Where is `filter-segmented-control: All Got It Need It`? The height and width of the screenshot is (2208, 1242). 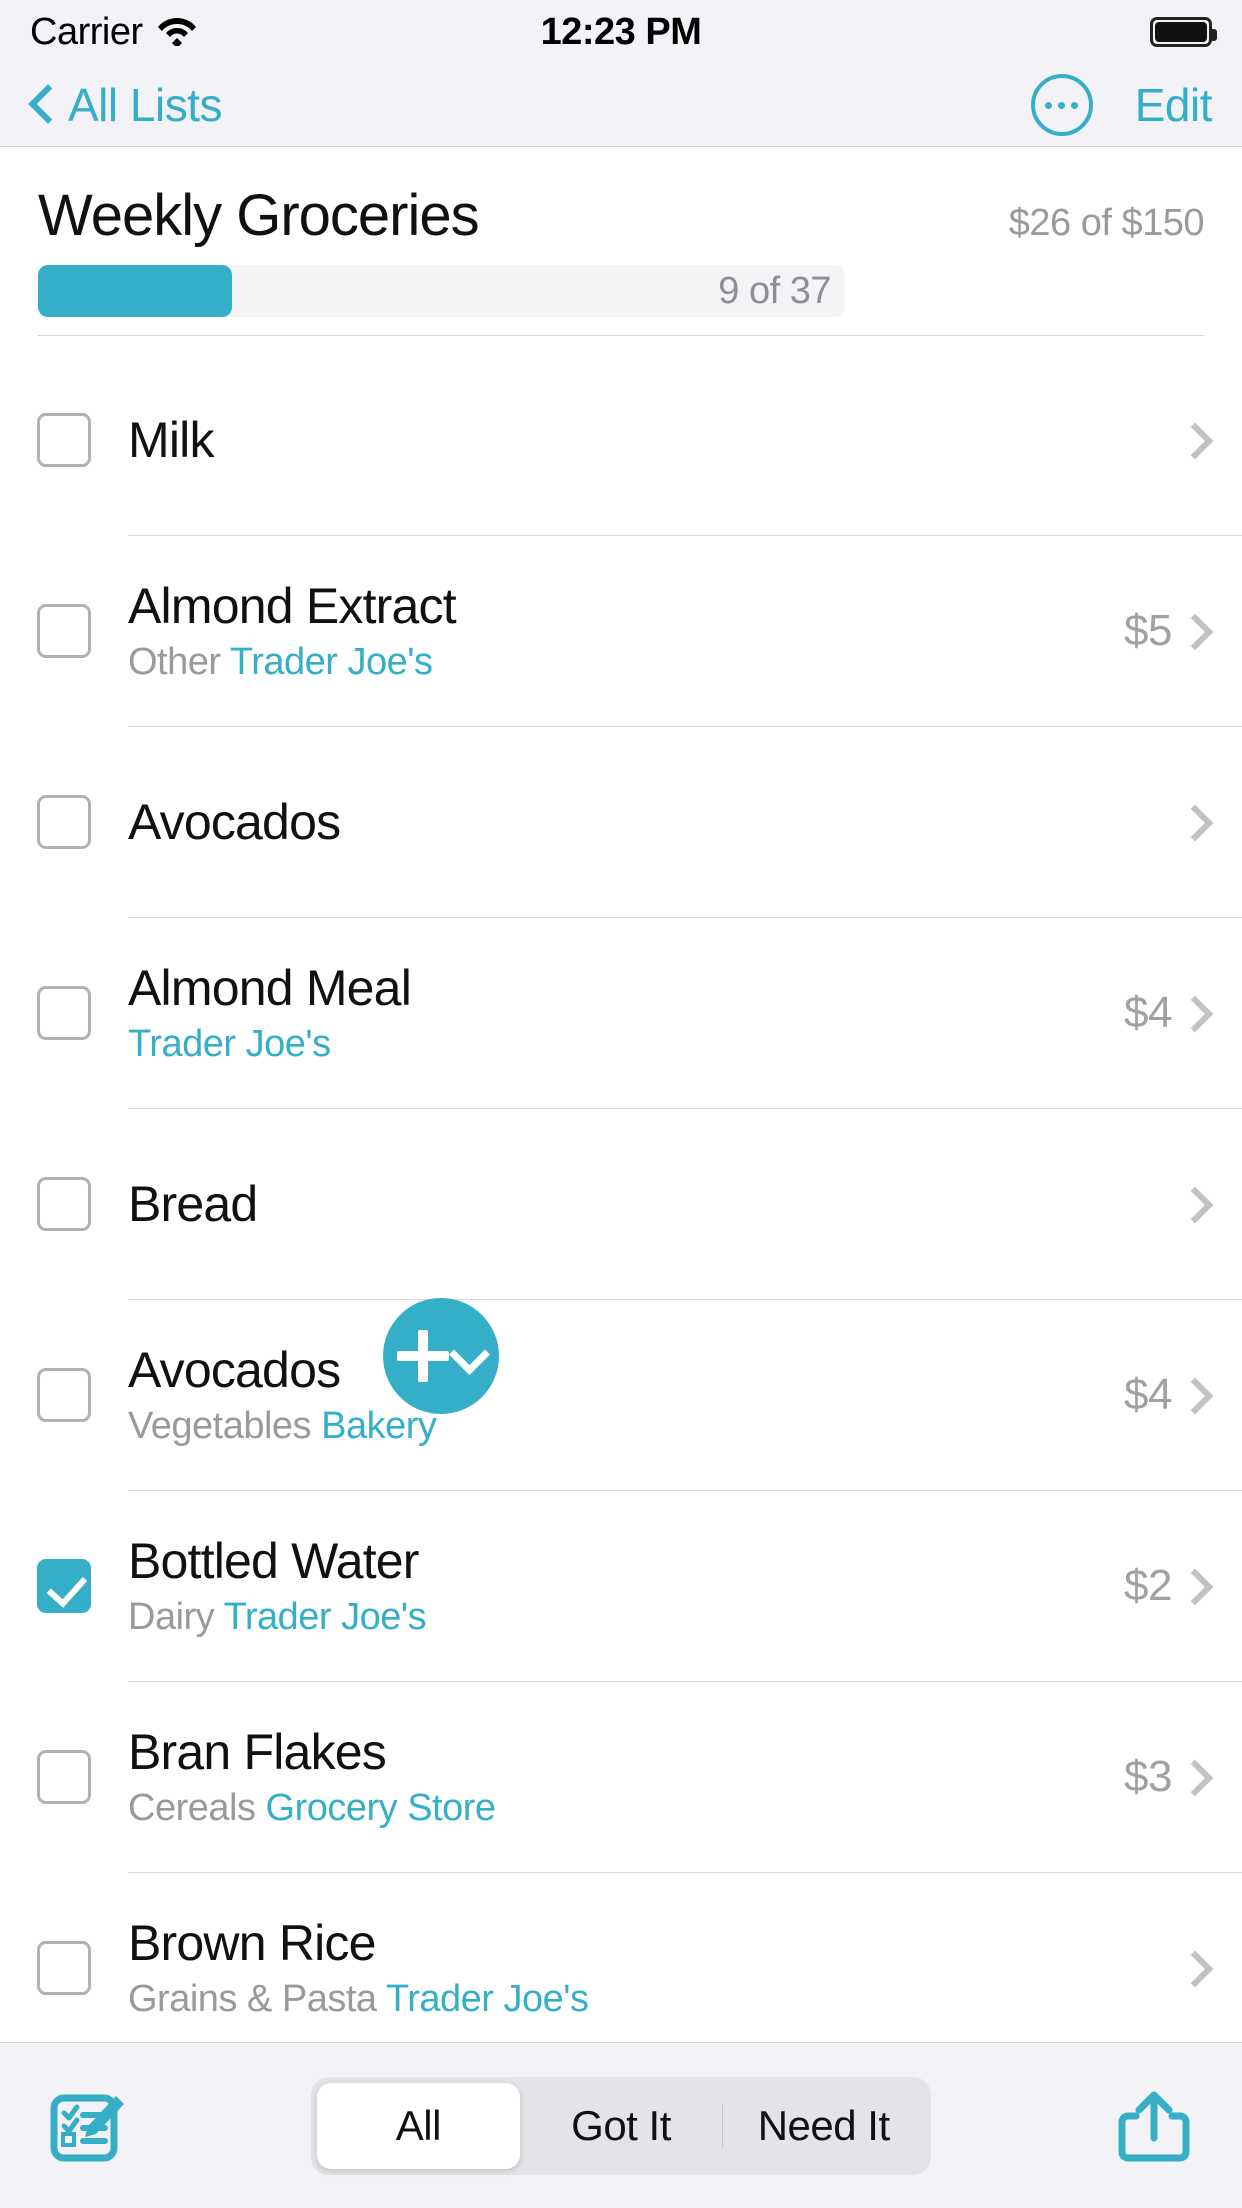
filter-segmented-control: All Got It Need It is located at coordinates (621, 2125).